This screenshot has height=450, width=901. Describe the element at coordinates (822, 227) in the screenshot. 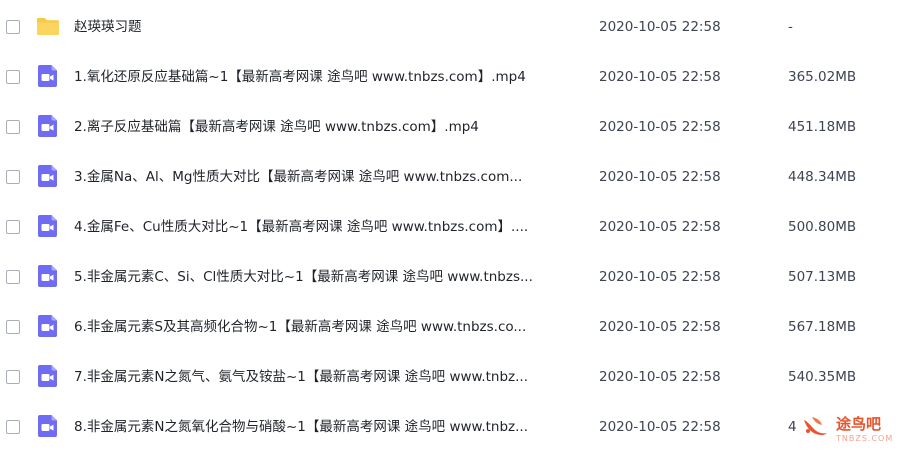

I see `file-size: 500.80MB` at that location.